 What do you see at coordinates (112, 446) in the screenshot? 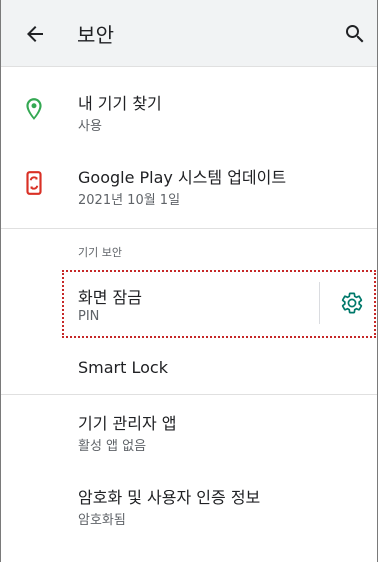
I see `device-admin-status: 활성 앱 없음` at bounding box center [112, 446].